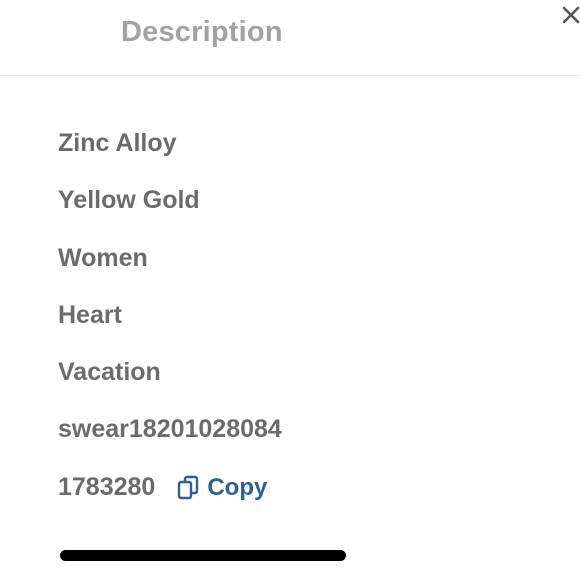 The width and height of the screenshot is (580, 580). Describe the element at coordinates (103, 258) in the screenshot. I see `detail-department: Women` at that location.